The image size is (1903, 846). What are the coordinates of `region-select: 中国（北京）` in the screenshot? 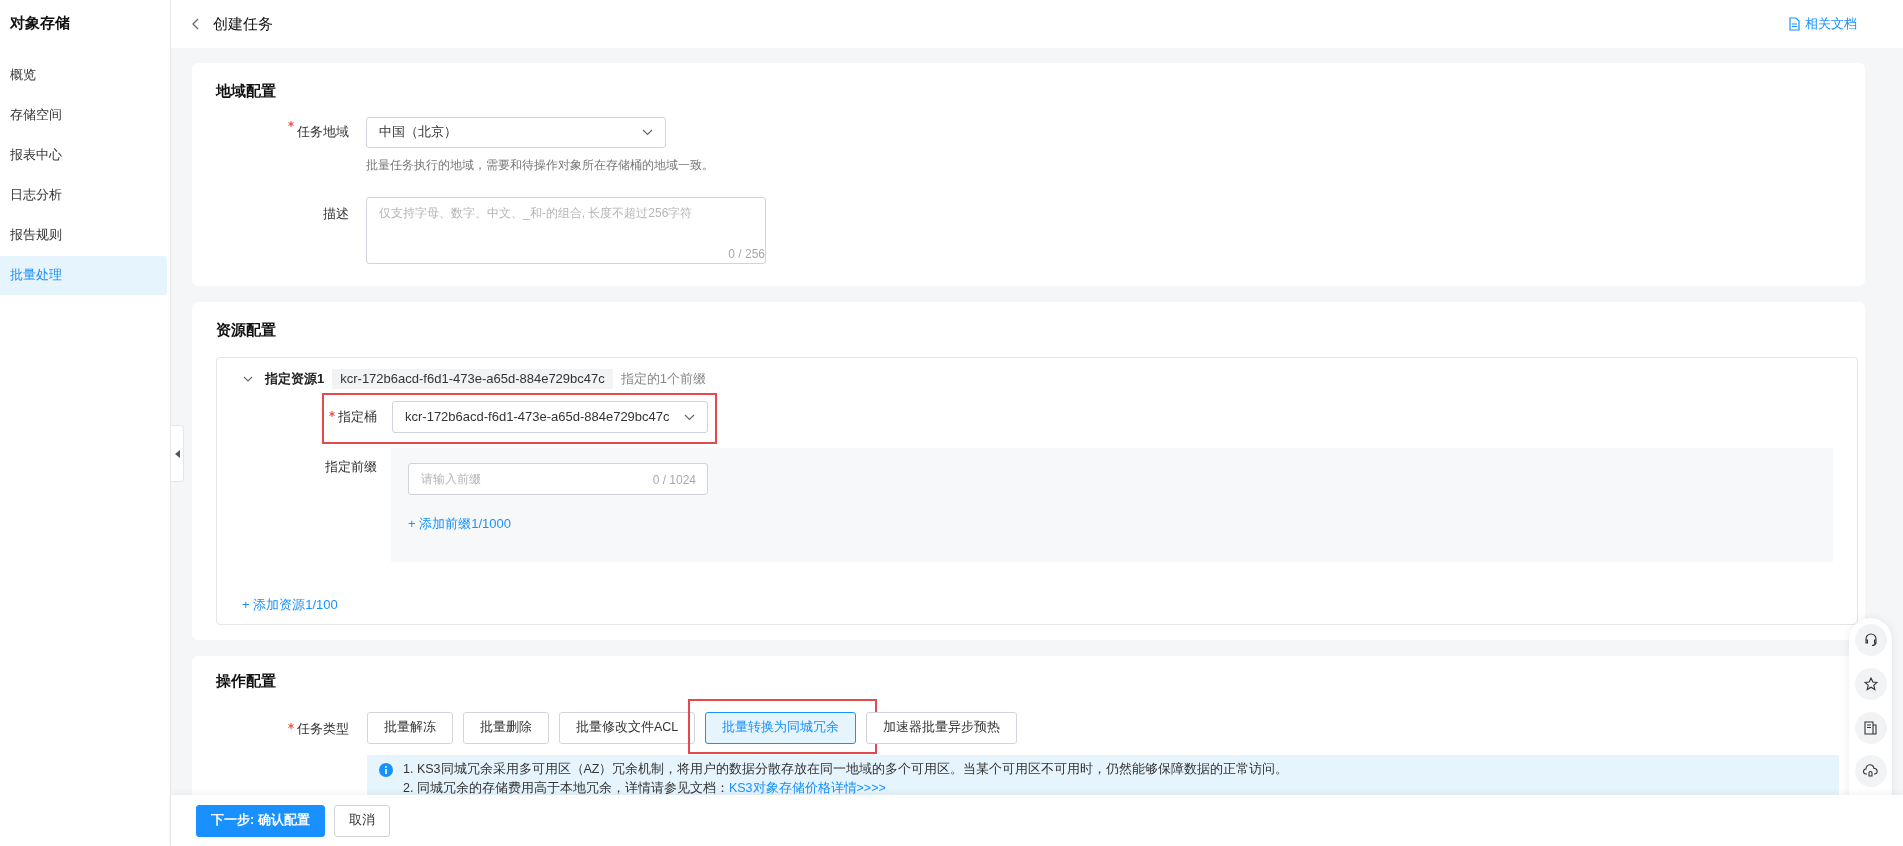 It's located at (516, 132).